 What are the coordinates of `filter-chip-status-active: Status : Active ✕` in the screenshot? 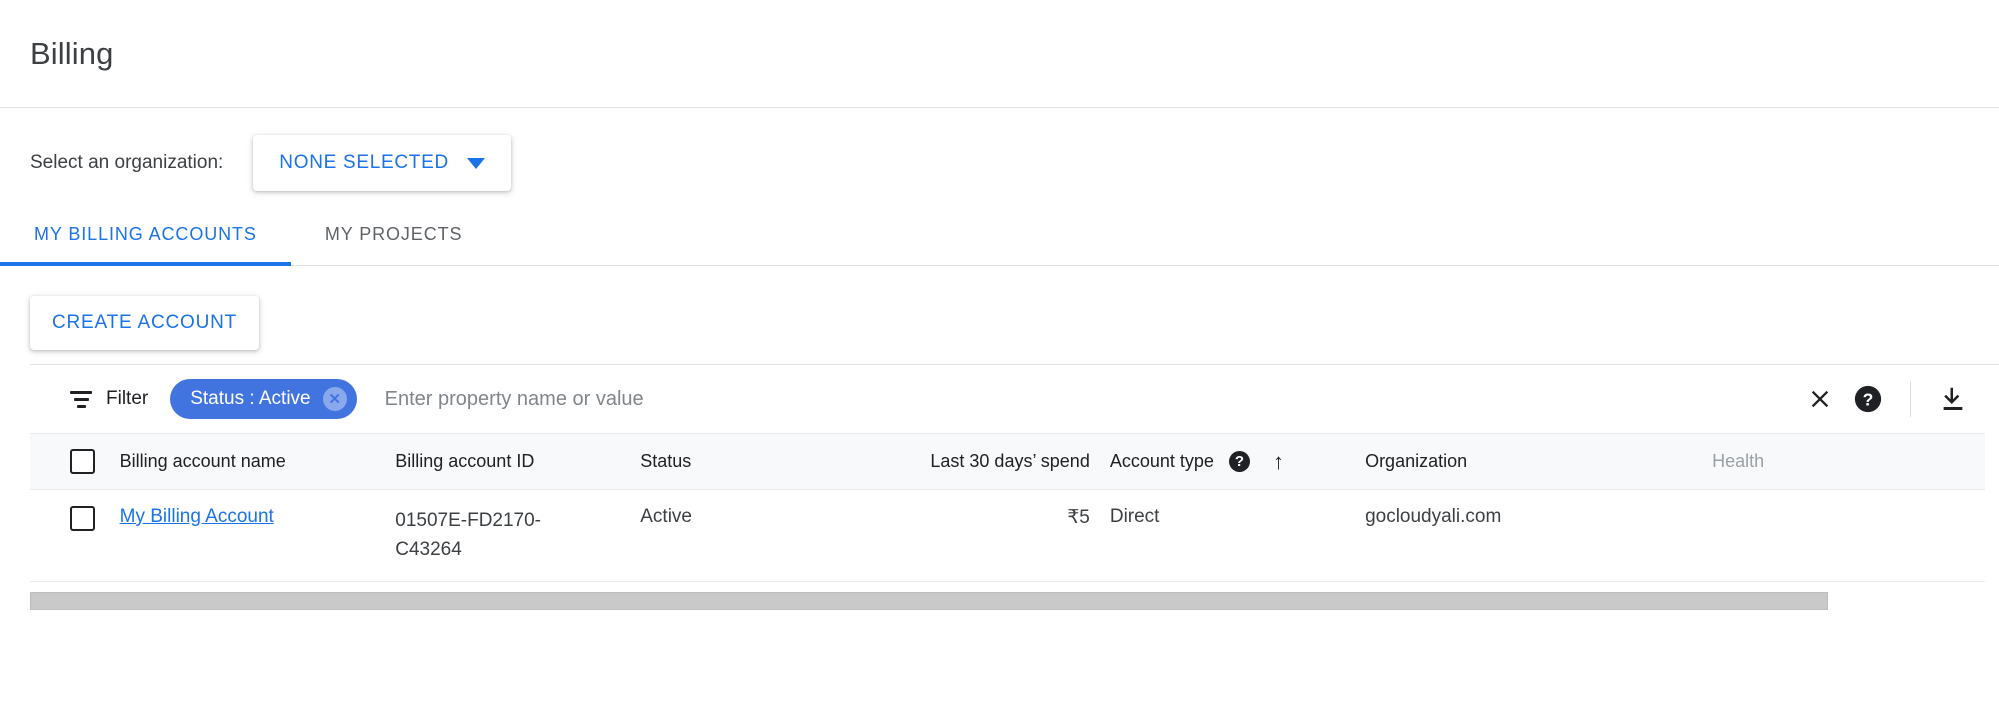 It's located at (263, 399).